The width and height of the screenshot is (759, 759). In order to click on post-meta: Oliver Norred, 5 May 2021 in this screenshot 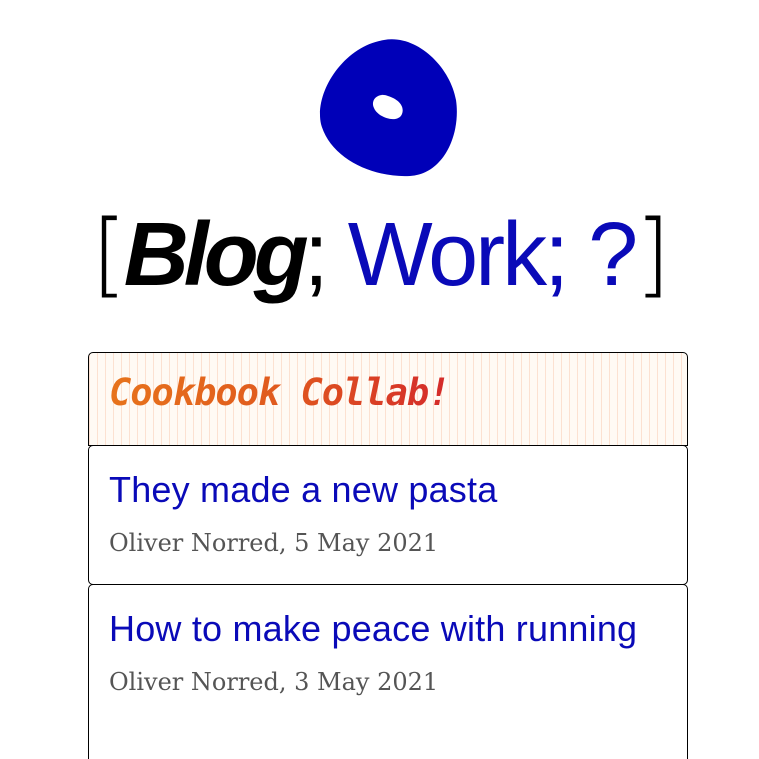, I will do `click(274, 543)`.